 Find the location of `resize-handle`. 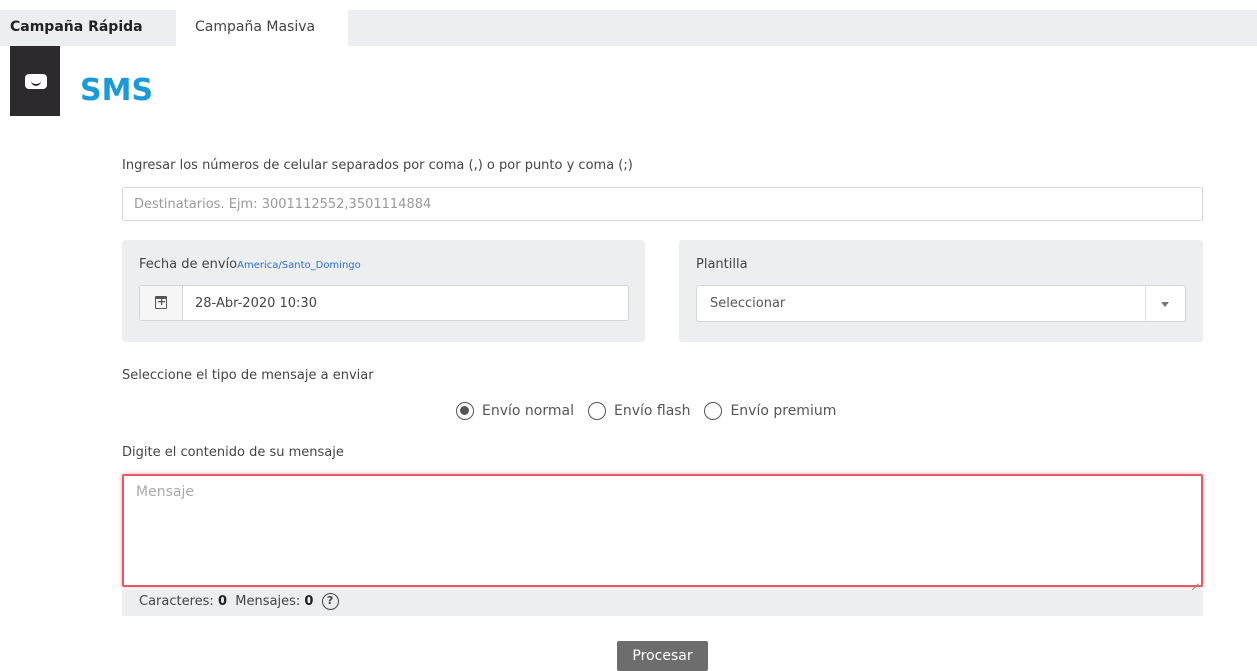

resize-handle is located at coordinates (1195, 580).